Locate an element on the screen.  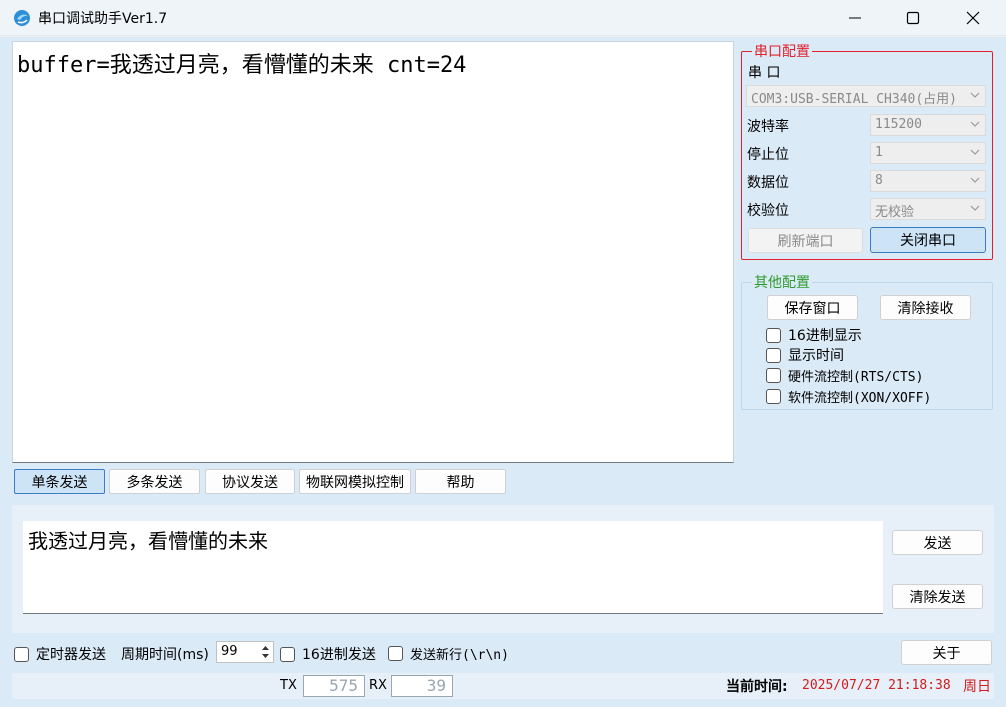
period-label: 周期时间(ms) is located at coordinates (165, 655).